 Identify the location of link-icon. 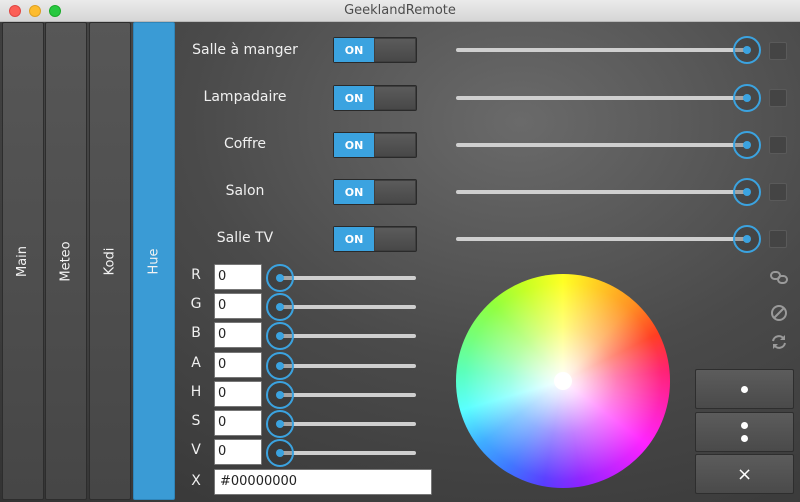
(779, 277).